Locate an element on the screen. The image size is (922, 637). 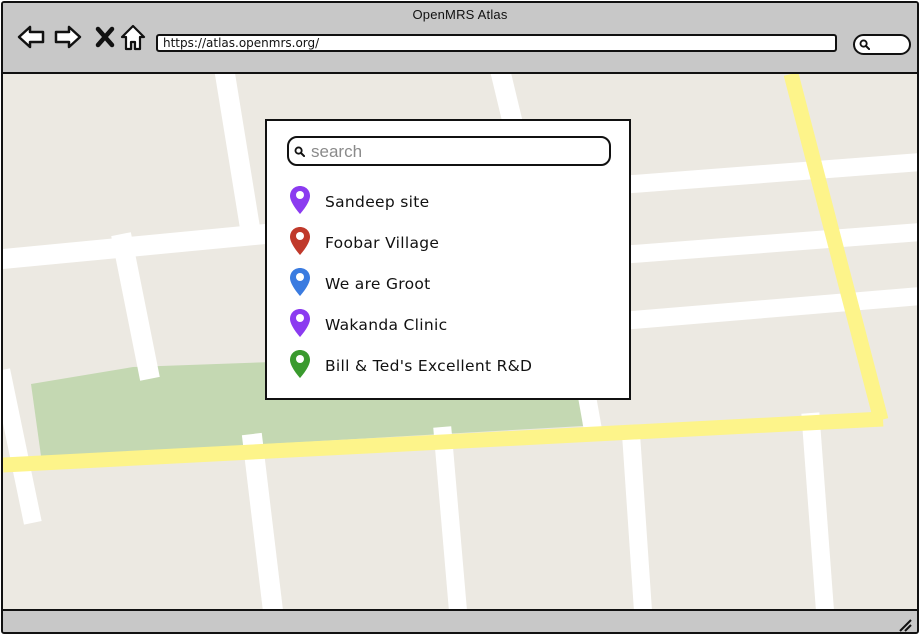
site-item-we-are-groot: We are Groot is located at coordinates (410, 287).